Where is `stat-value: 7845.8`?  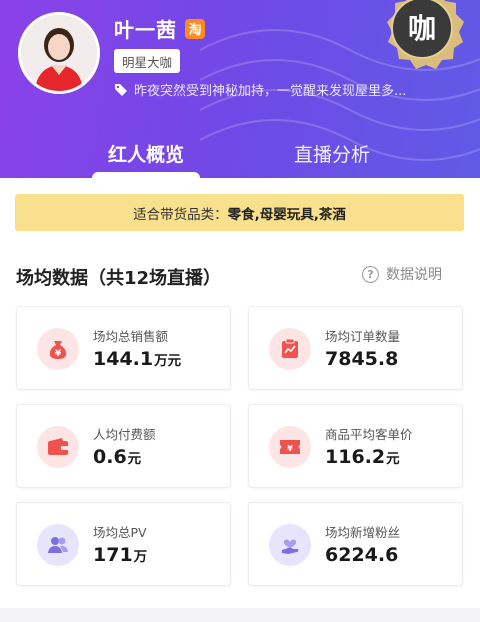
stat-value: 7845.8 is located at coordinates (362, 359).